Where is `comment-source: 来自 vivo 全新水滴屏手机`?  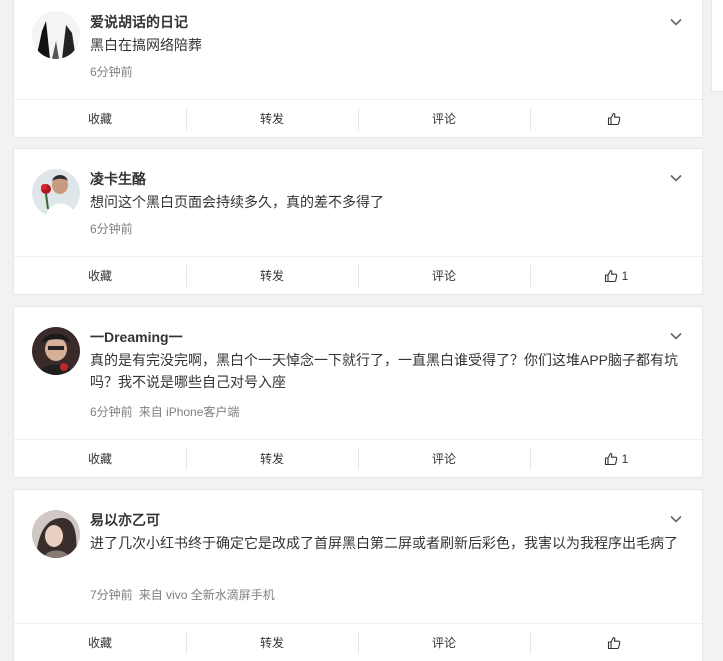
comment-source: 来自 vivo 全新水滴屏手机 is located at coordinates (206, 595).